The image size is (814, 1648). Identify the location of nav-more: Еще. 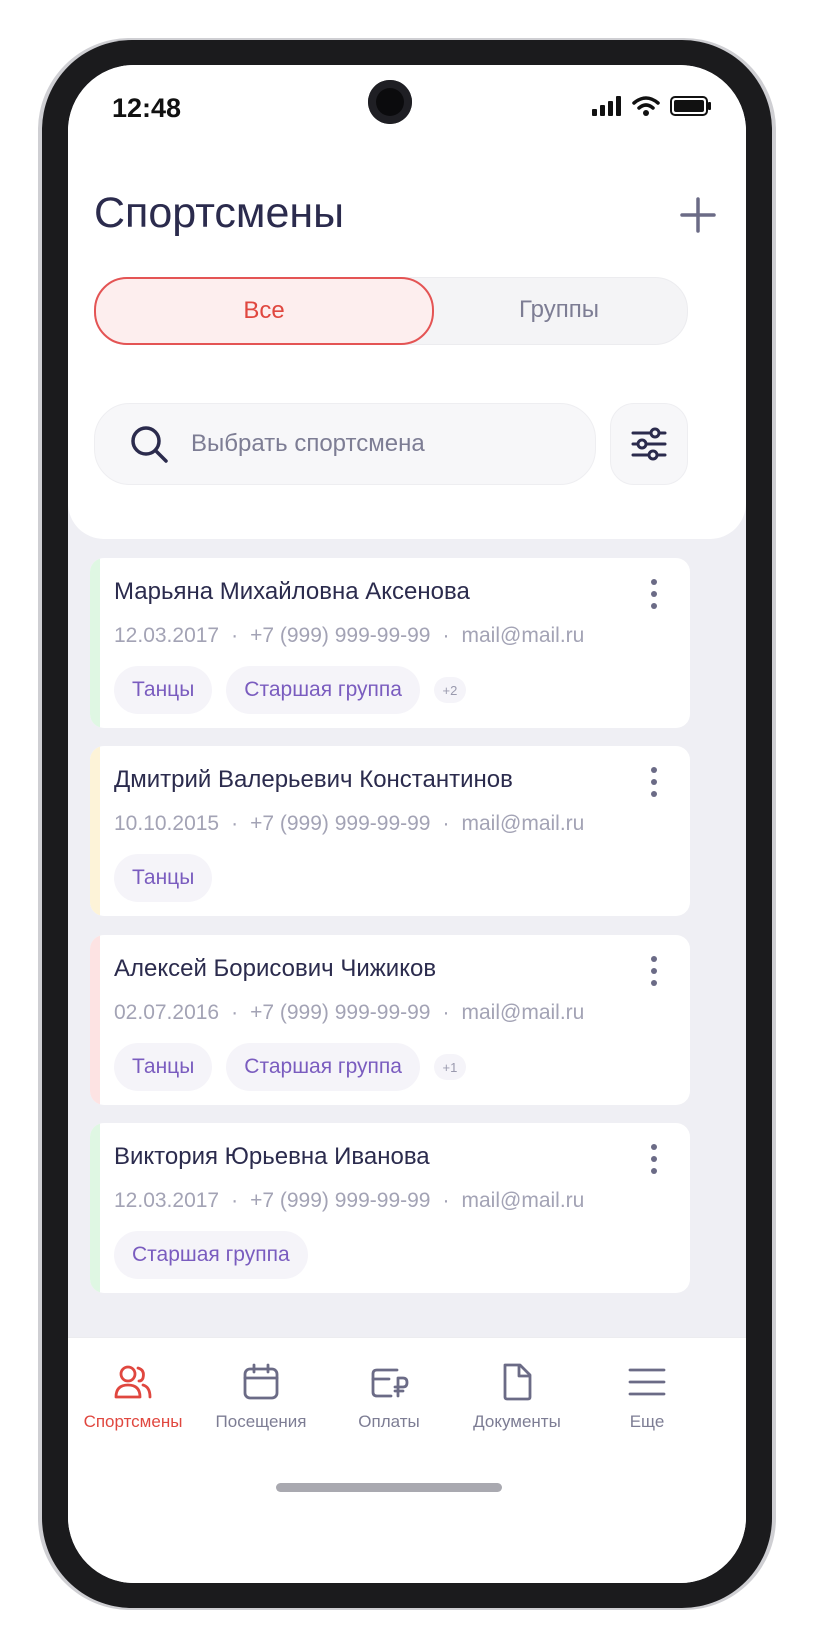
(647, 1397).